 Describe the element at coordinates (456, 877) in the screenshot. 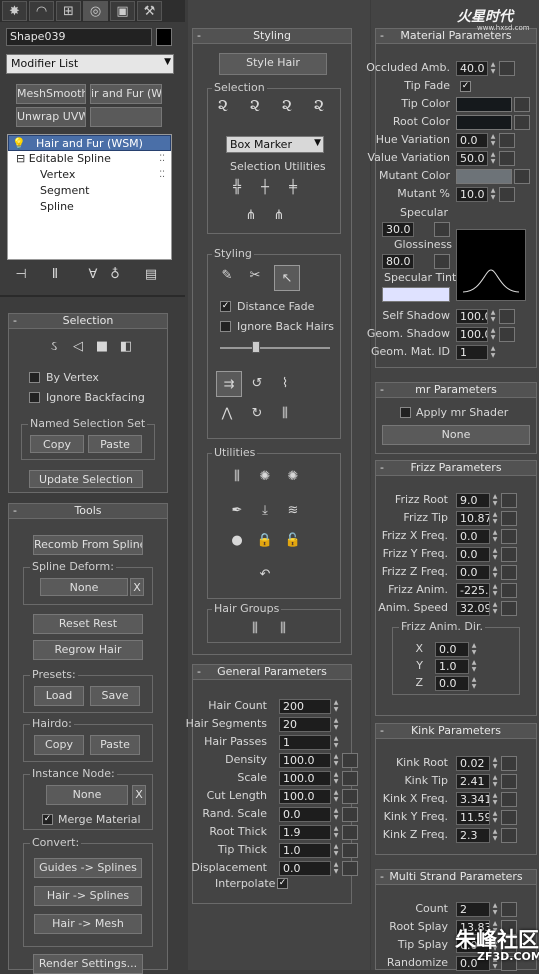

I see `multi-strand-parameters-header: -Multi Strand Parameters` at that location.